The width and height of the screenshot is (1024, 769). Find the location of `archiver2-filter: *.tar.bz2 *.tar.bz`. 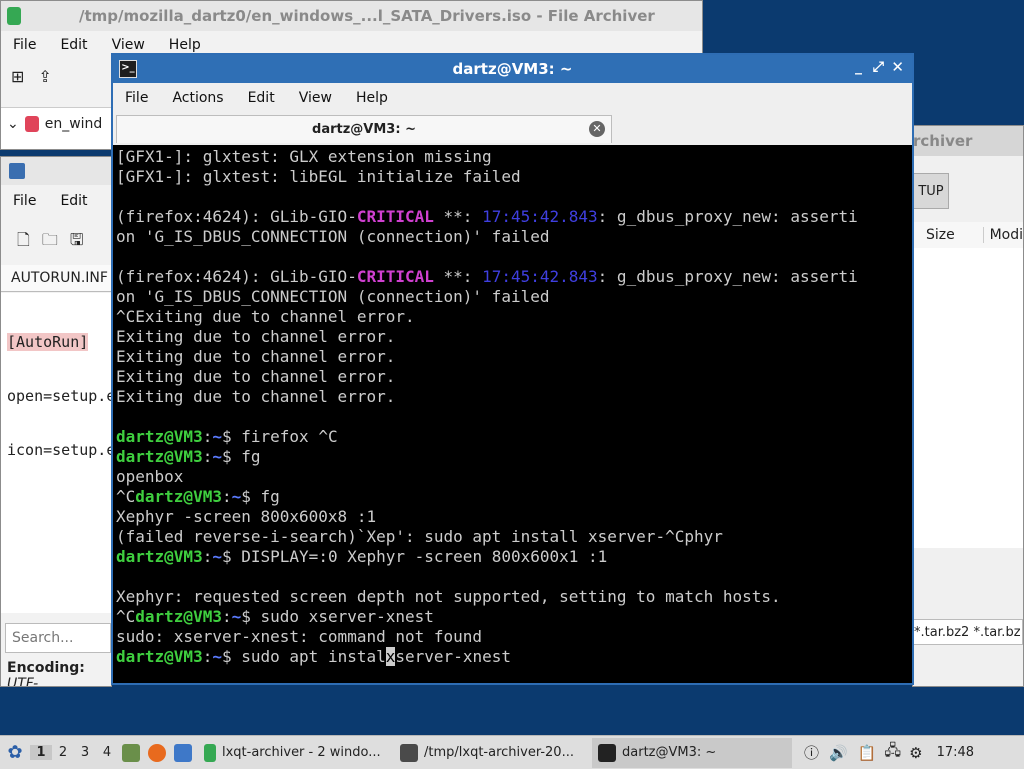

archiver2-filter: *.tar.bz2 *.tar.bz is located at coordinates (968, 632).